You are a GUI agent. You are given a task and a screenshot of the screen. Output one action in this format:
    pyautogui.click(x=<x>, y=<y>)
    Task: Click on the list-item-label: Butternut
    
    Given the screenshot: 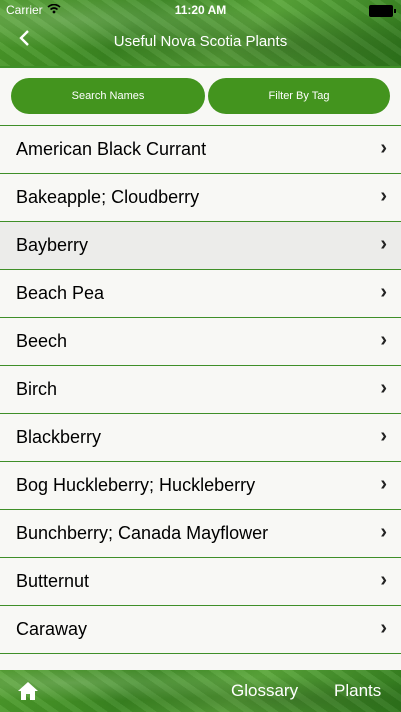 What is the action you would take?
    pyautogui.click(x=53, y=581)
    